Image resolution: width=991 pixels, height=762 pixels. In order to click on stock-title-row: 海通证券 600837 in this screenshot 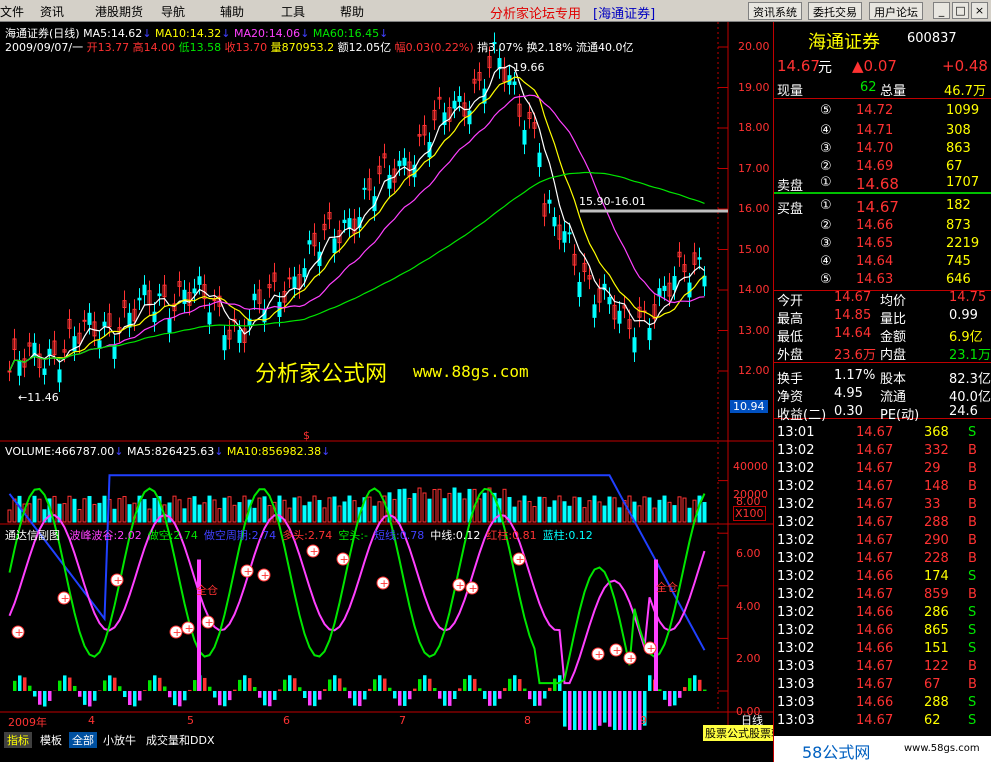, I will do `click(882, 40)`.